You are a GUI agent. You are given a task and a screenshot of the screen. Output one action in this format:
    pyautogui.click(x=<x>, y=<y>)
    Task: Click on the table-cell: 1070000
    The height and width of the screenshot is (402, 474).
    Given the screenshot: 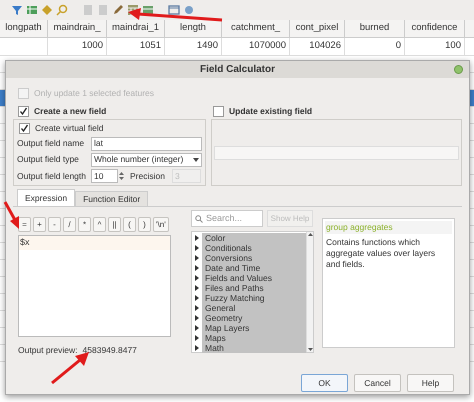 What is the action you would take?
    pyautogui.click(x=256, y=46)
    